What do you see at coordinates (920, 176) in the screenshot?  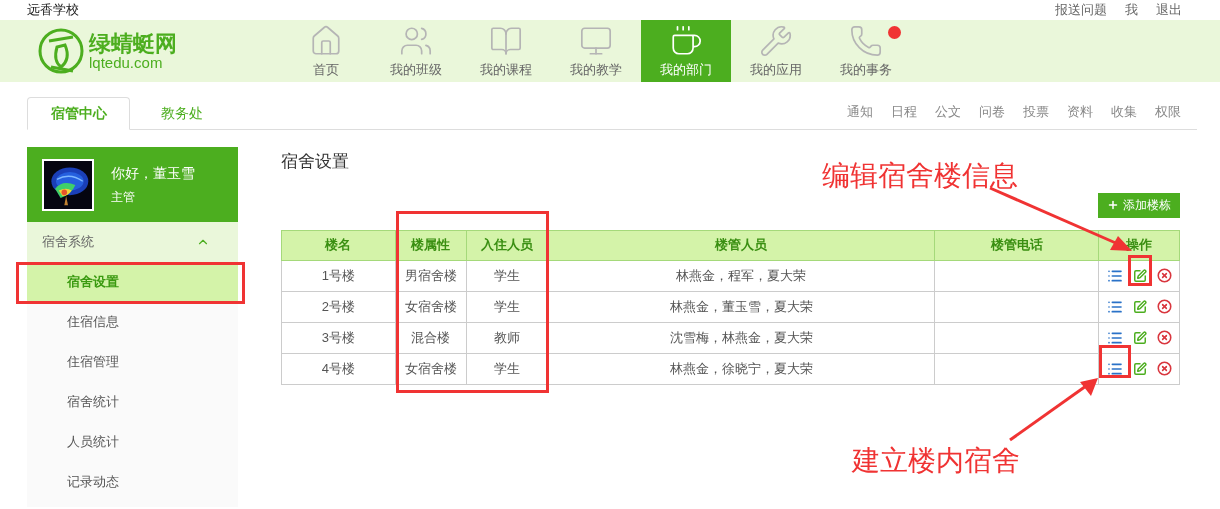 I see `annotation-label: 编辑宿舍楼信息` at bounding box center [920, 176].